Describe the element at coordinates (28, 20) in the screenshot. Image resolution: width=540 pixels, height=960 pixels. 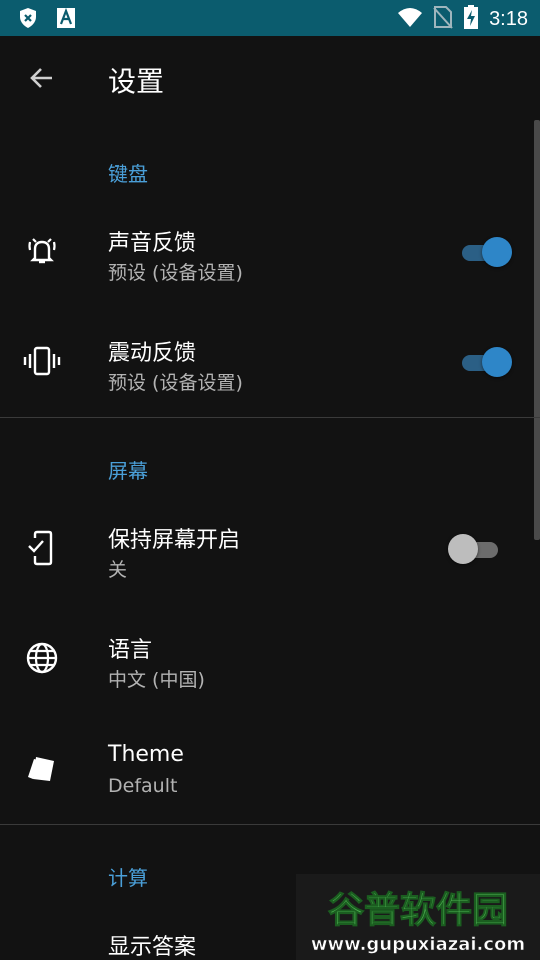
I see `shield-x-icon` at that location.